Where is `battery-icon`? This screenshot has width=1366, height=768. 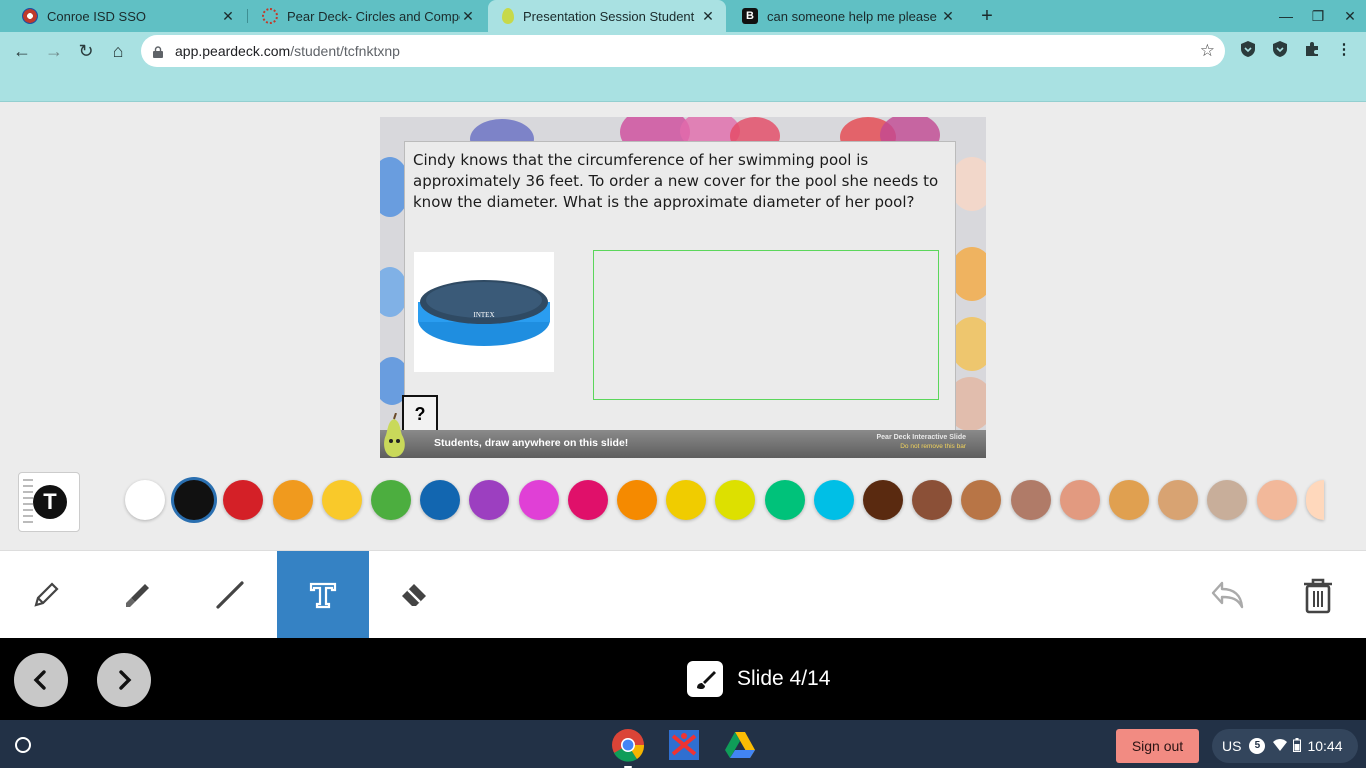
battery-icon is located at coordinates (1297, 746).